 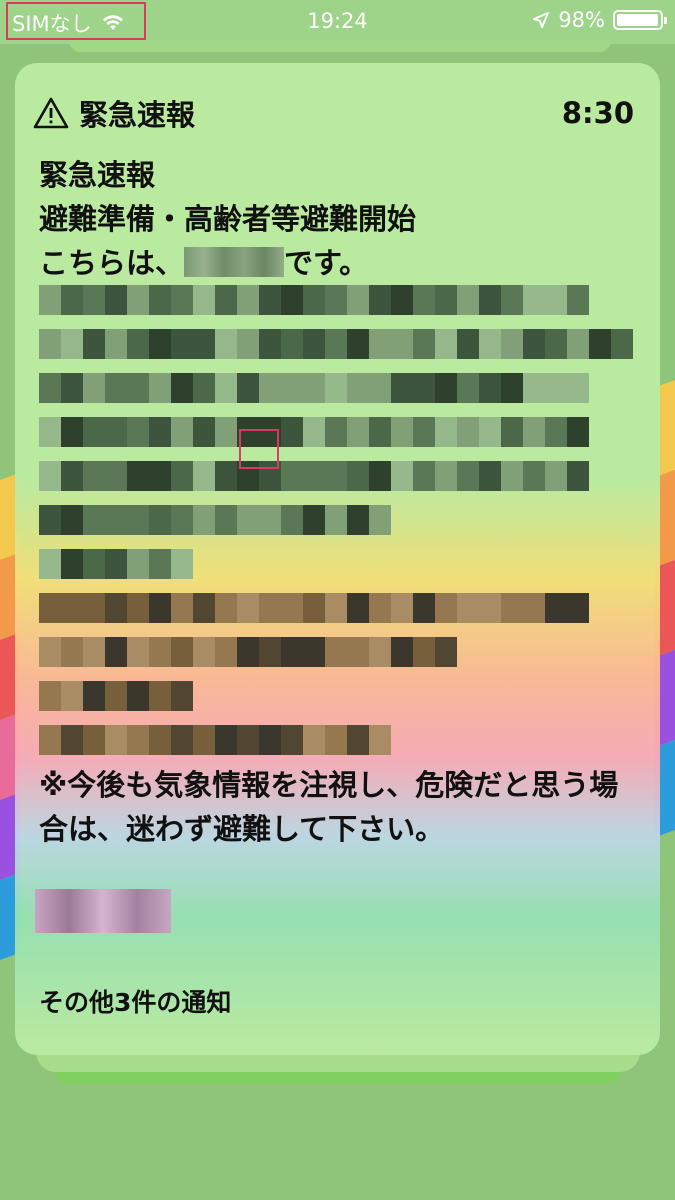 I want to click on battery-percent: 98%, so click(x=581, y=20).